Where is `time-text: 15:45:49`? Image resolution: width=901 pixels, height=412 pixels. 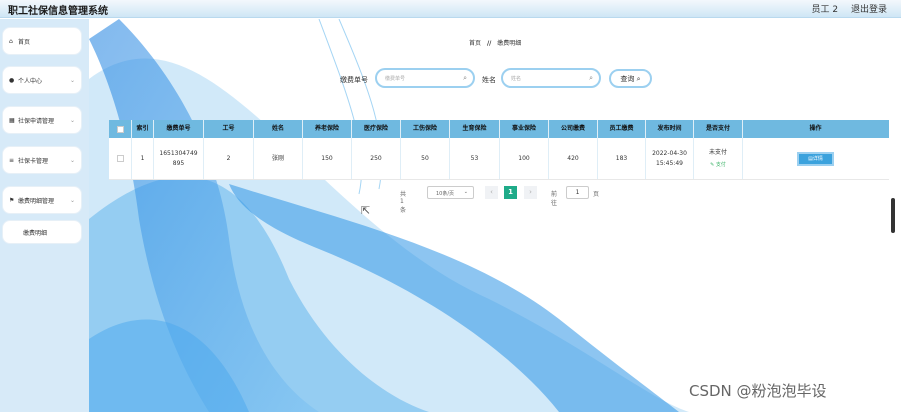 time-text: 15:45:49 is located at coordinates (669, 163).